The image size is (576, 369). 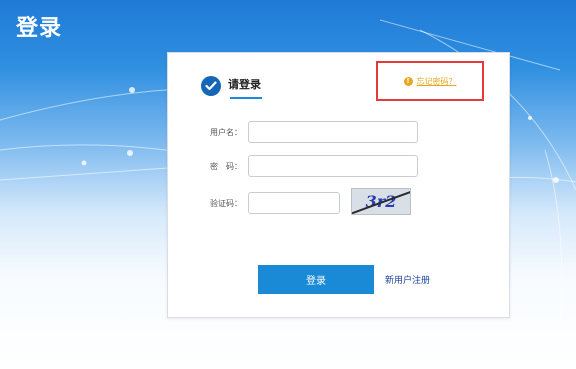 What do you see at coordinates (333, 166) in the screenshot?
I see `password-input` at bounding box center [333, 166].